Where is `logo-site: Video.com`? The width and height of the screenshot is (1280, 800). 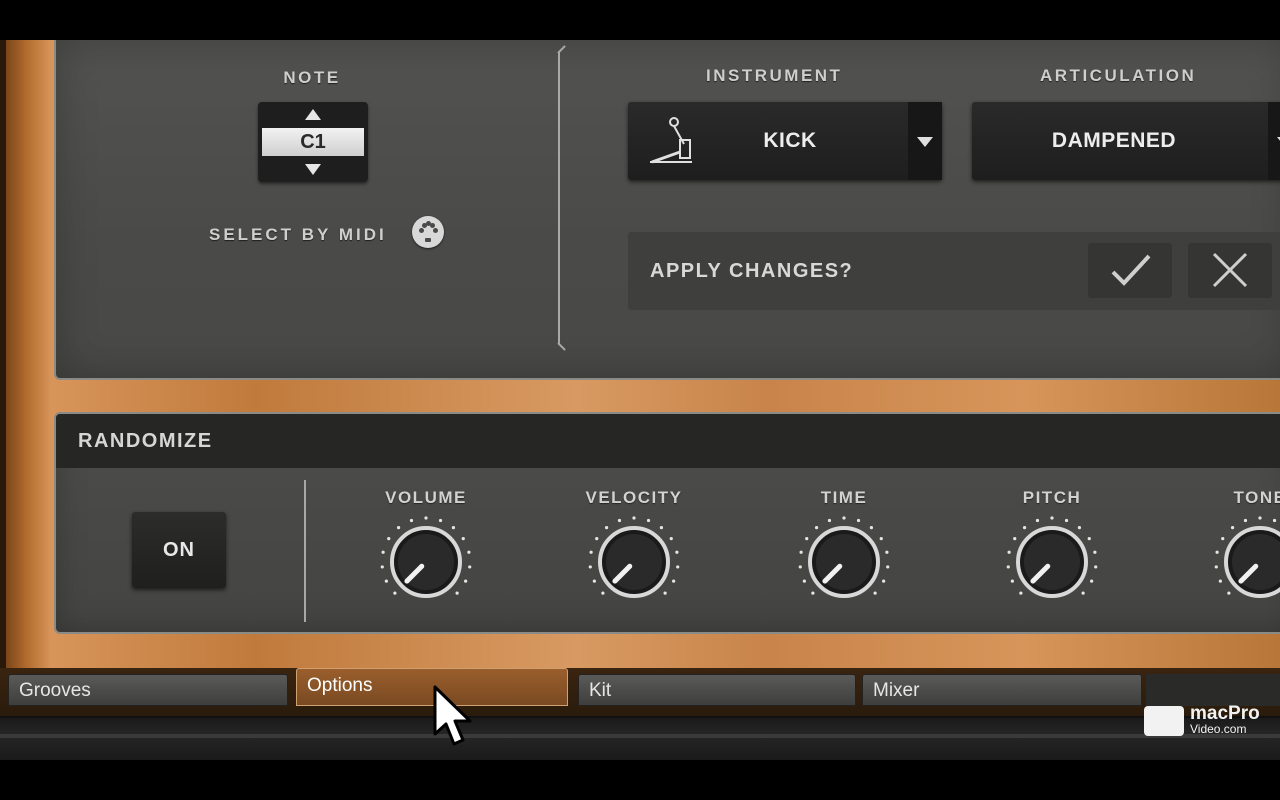
logo-site: Video.com is located at coordinates (1218, 729).